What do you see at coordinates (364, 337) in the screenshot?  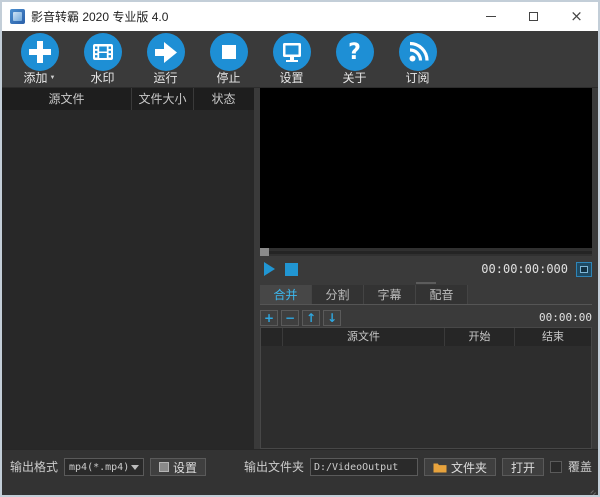 I see `column-clip-source: 源文件` at bounding box center [364, 337].